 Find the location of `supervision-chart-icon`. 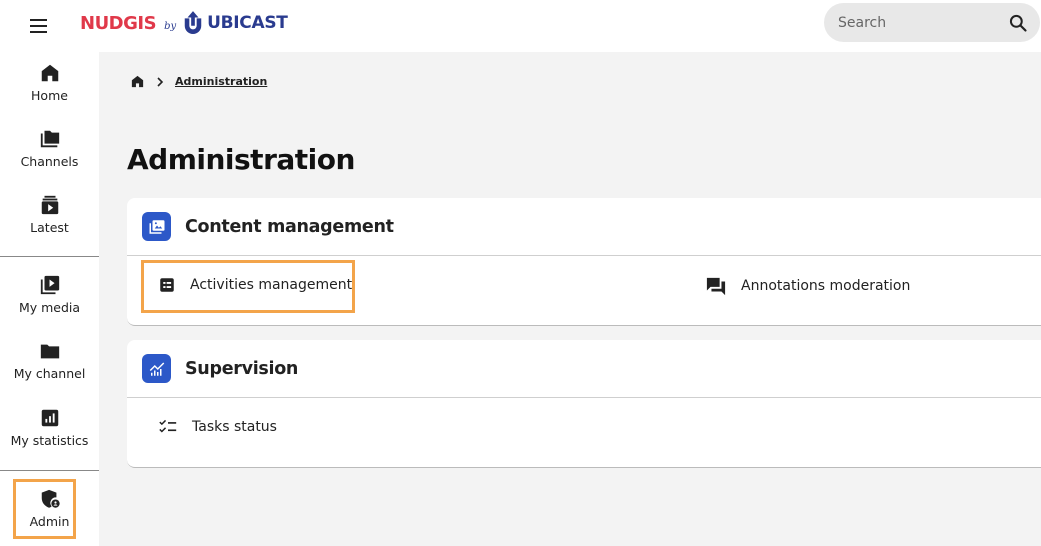

supervision-chart-icon is located at coordinates (156, 368).